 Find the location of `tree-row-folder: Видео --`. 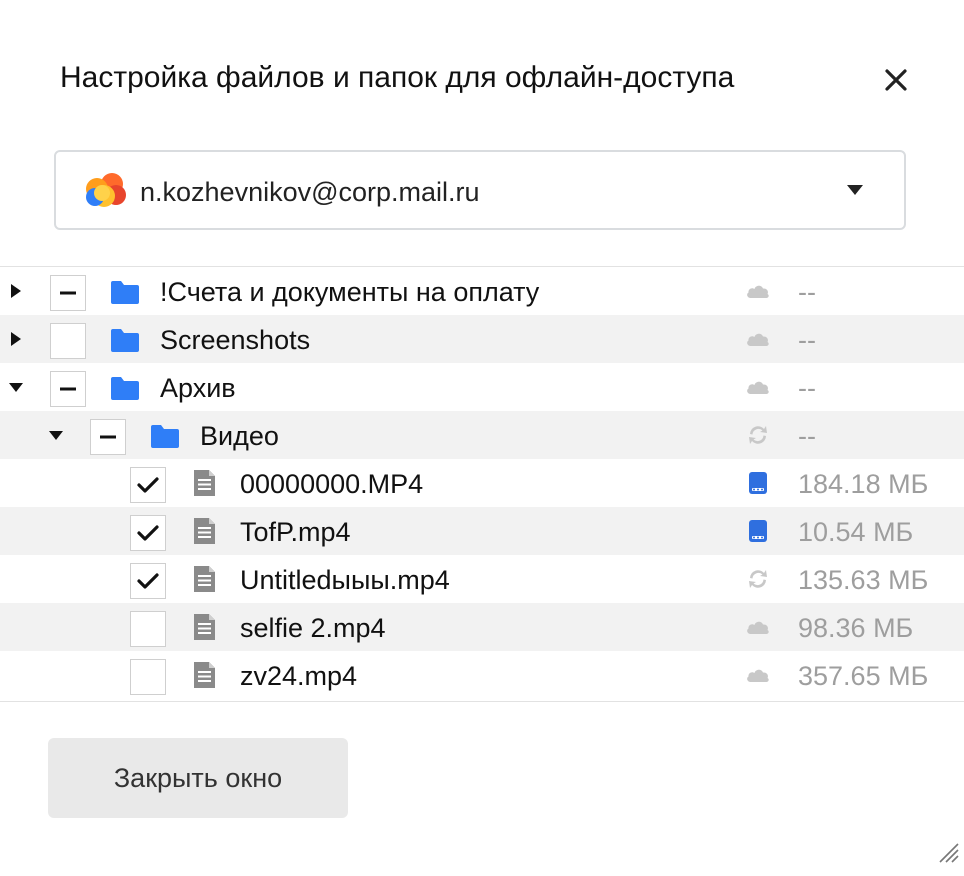

tree-row-folder: Видео -- is located at coordinates (482, 435).